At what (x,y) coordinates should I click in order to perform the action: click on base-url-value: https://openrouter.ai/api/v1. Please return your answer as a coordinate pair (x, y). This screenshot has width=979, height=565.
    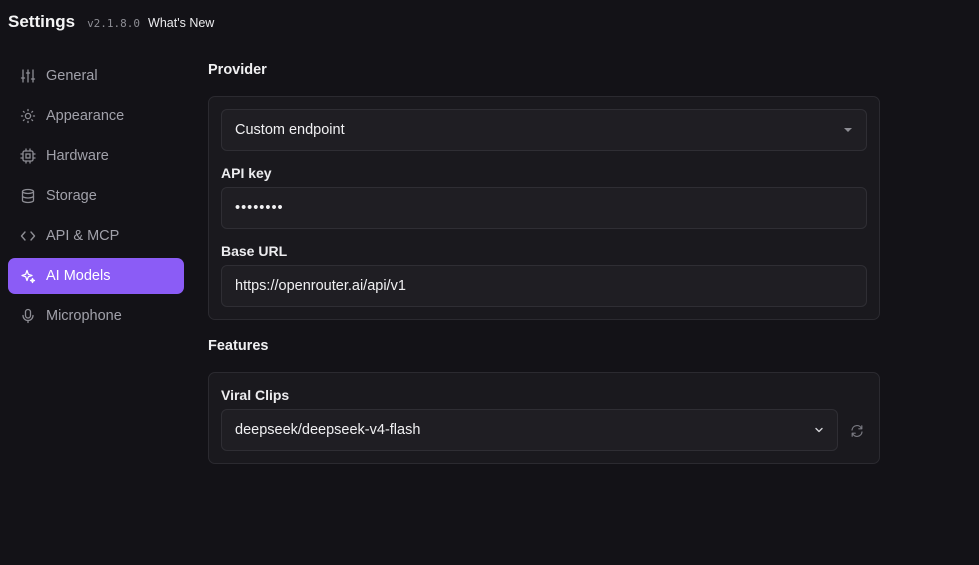
    Looking at the image, I should click on (320, 286).